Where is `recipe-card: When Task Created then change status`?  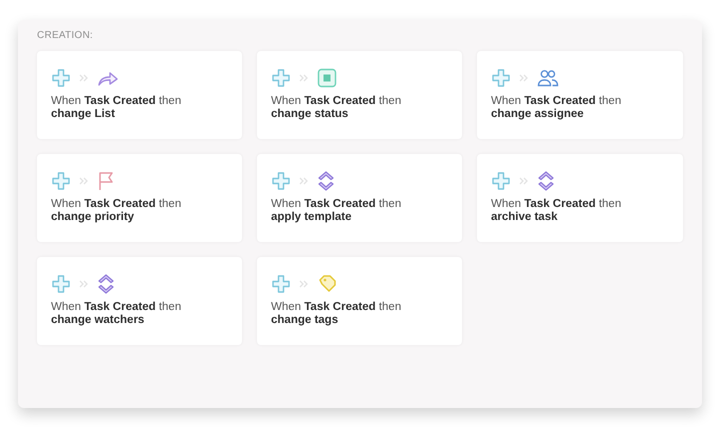
recipe-card: When Task Created then change status is located at coordinates (359, 95).